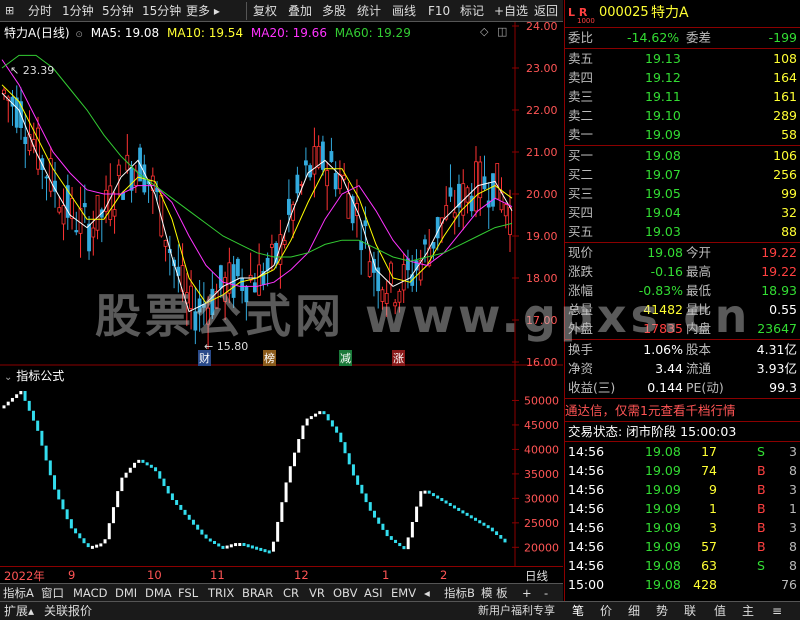 The height and width of the screenshot is (620, 800). I want to click on tab-emv: EMV, so click(403, 593).